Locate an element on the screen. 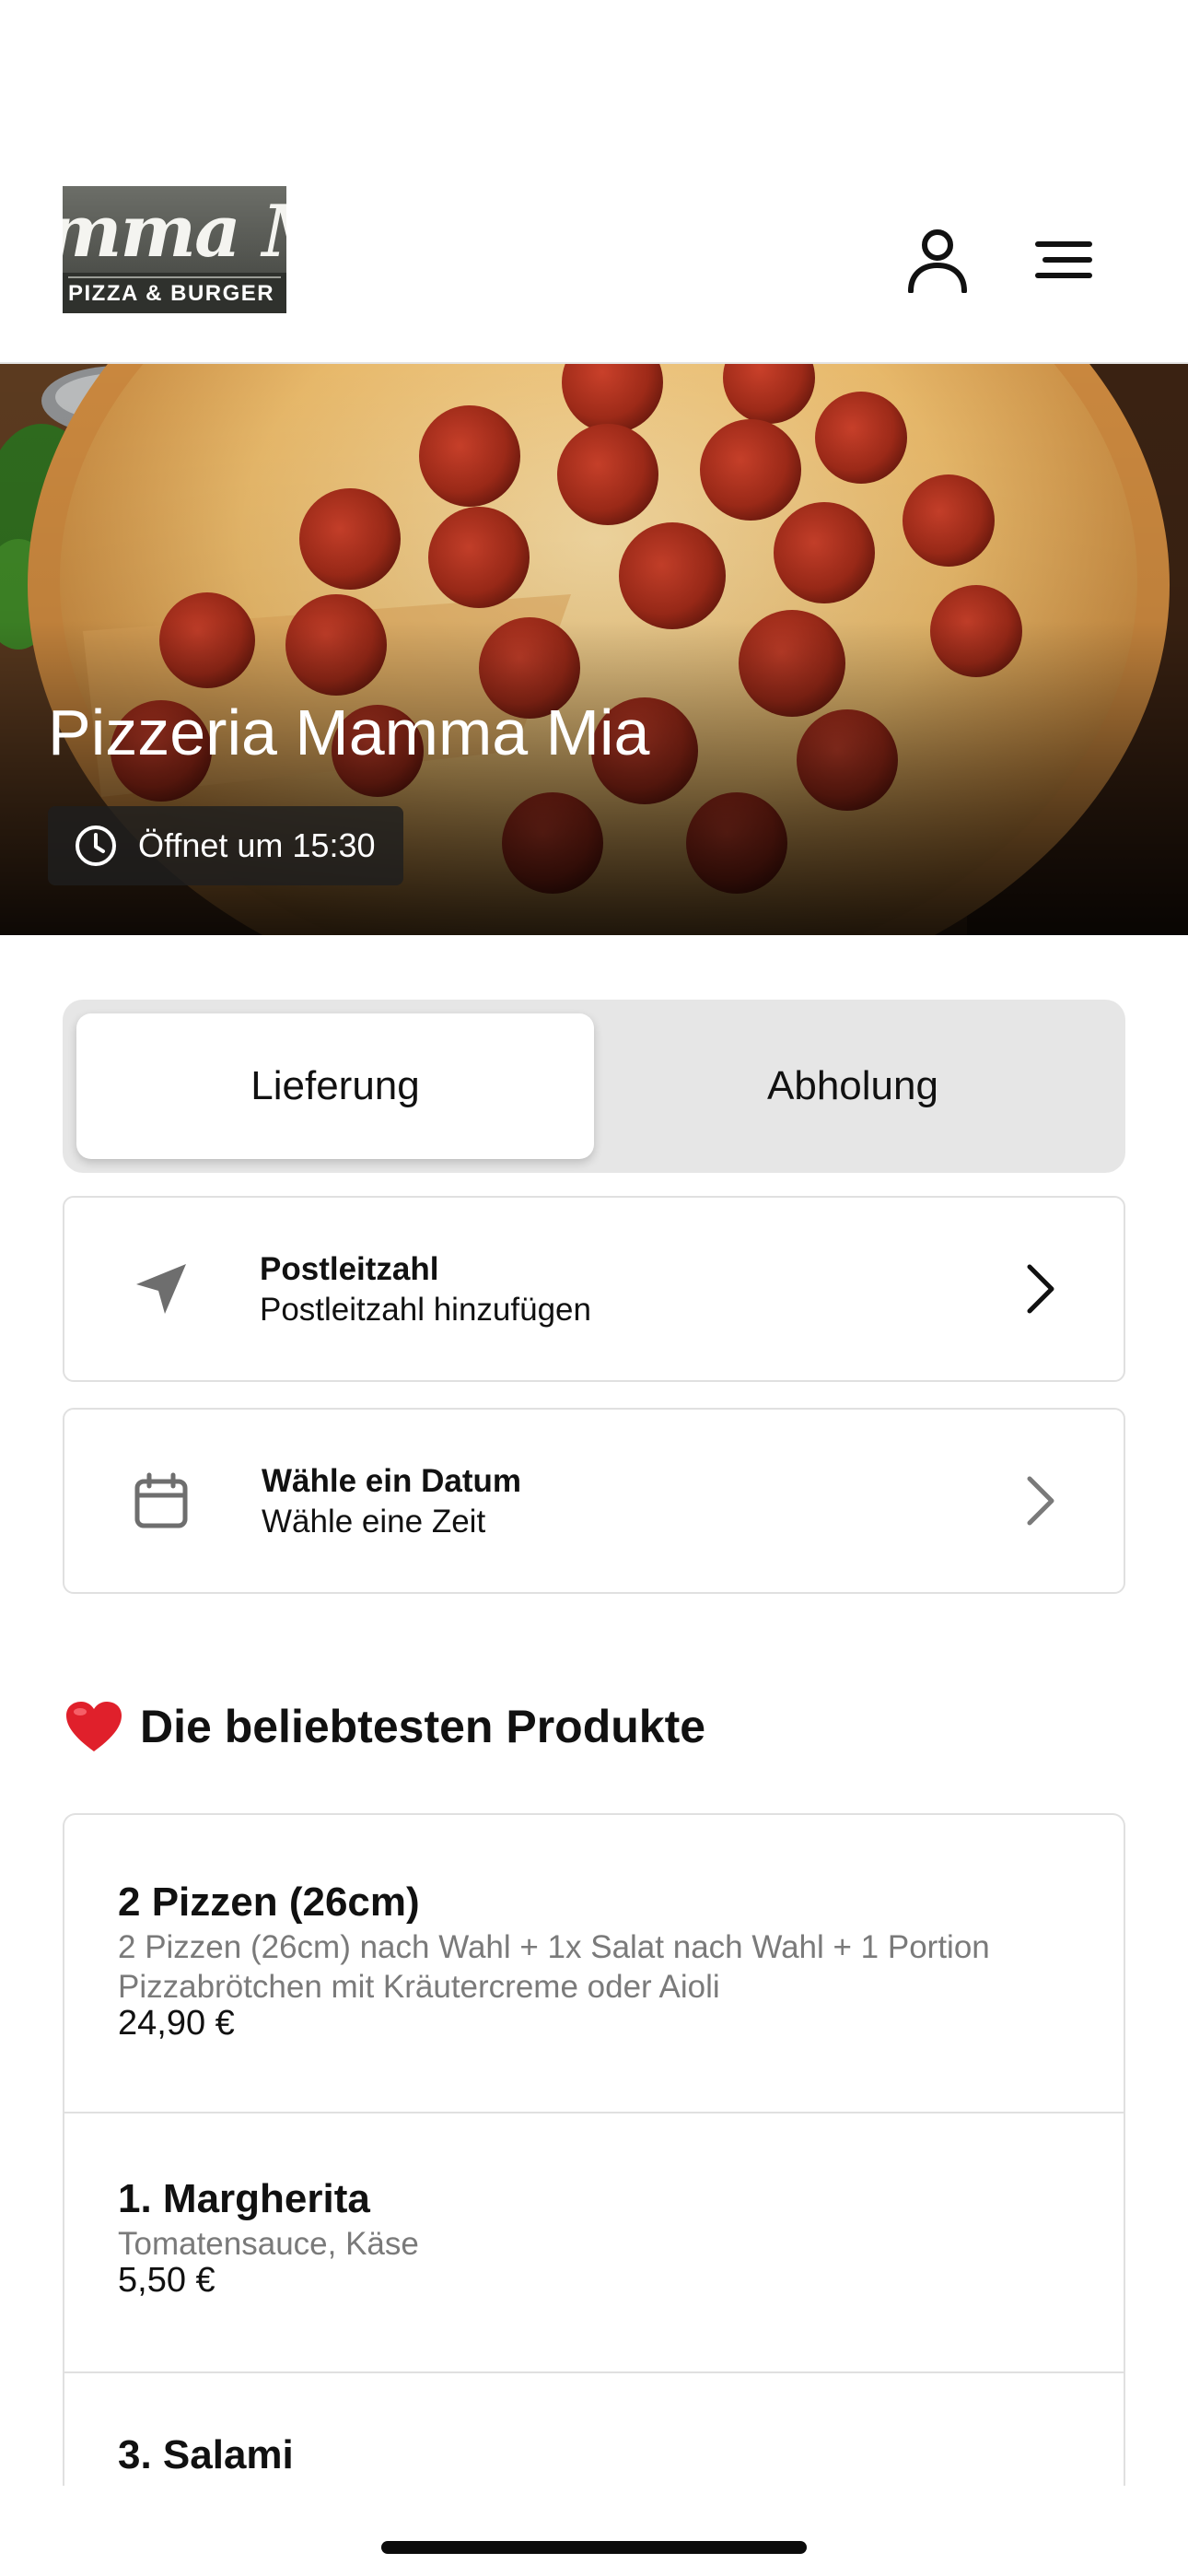 This screenshot has height=2576, width=1188. product-name: 1. Margherita is located at coordinates (244, 2198).